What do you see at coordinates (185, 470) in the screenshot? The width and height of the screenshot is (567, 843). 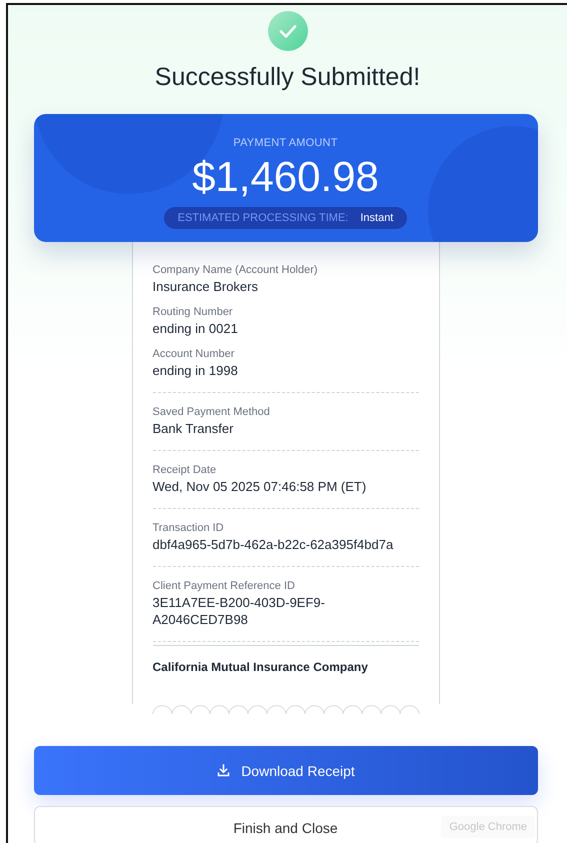 I see `field-label: Receipt Date` at bounding box center [185, 470].